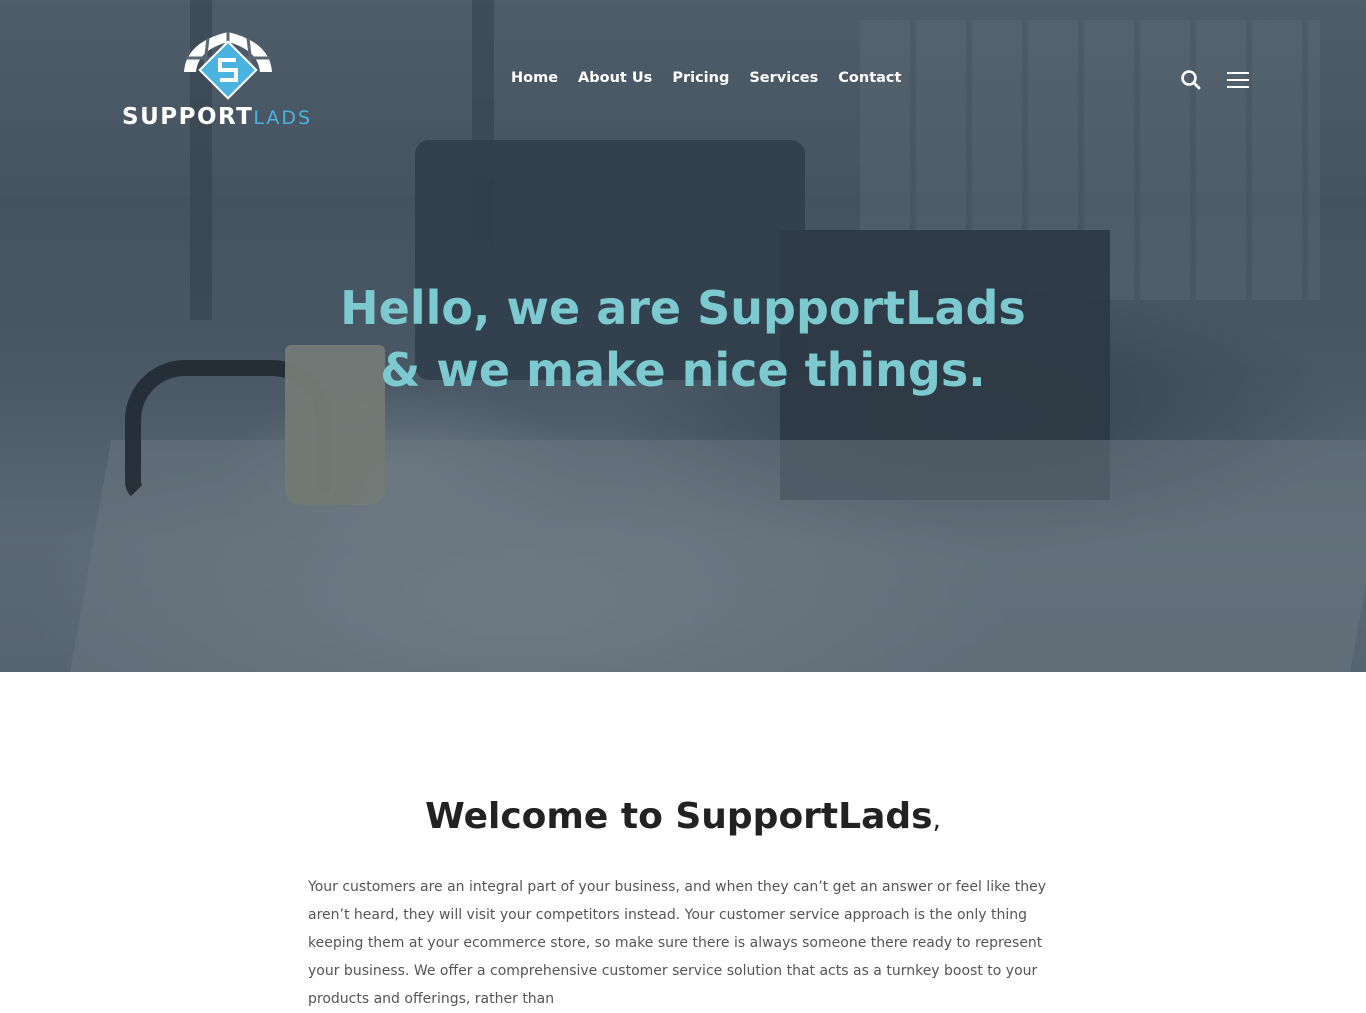 This screenshot has height=1013, width=1366. What do you see at coordinates (869, 78) in the screenshot?
I see `nav-item-contact: Contact` at bounding box center [869, 78].